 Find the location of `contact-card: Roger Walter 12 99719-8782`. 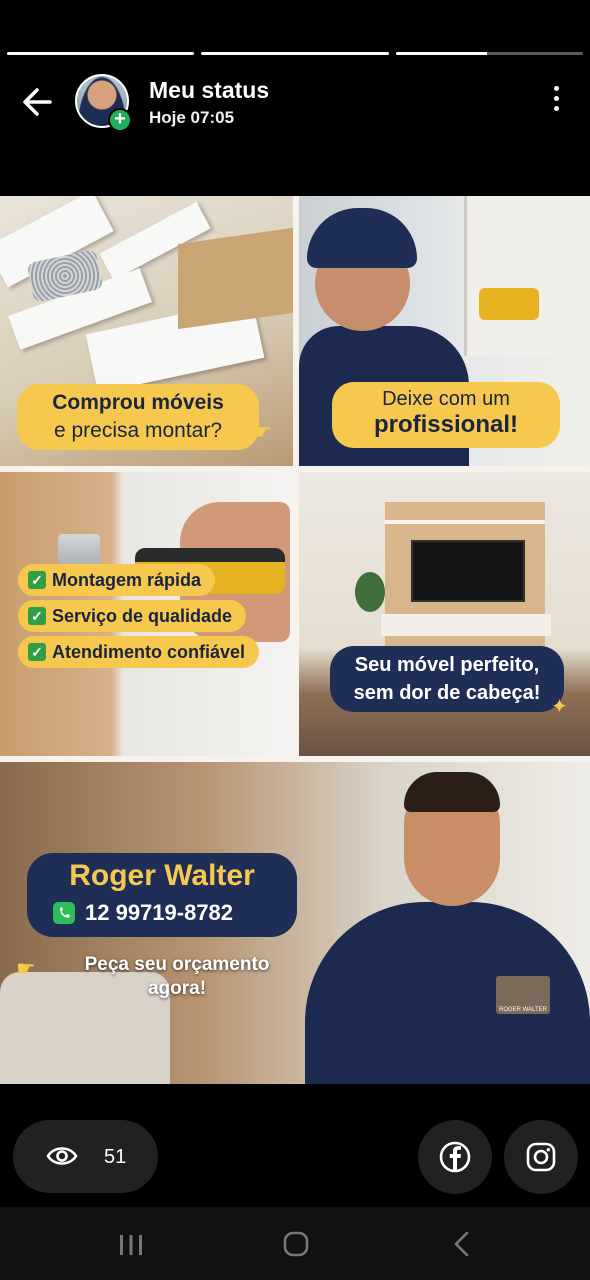

contact-card: Roger Walter 12 99719-8782 is located at coordinates (162, 895).